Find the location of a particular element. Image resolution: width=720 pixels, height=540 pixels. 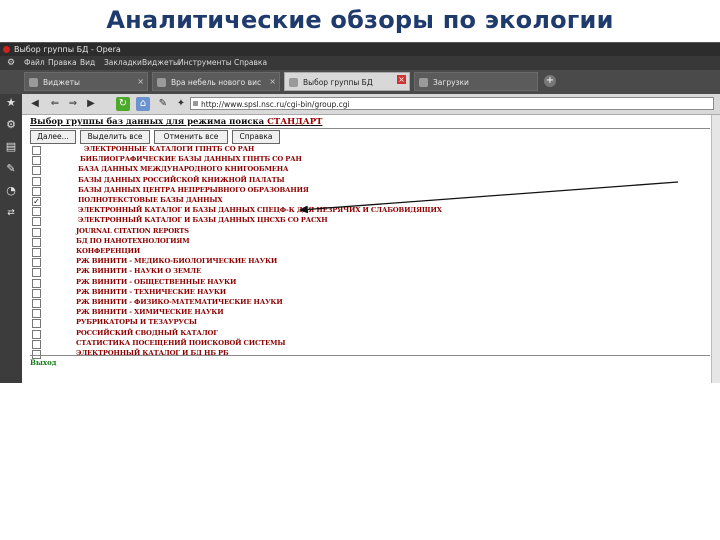

tab-group-select: Выбор группы БД × is located at coordinates (347, 81).